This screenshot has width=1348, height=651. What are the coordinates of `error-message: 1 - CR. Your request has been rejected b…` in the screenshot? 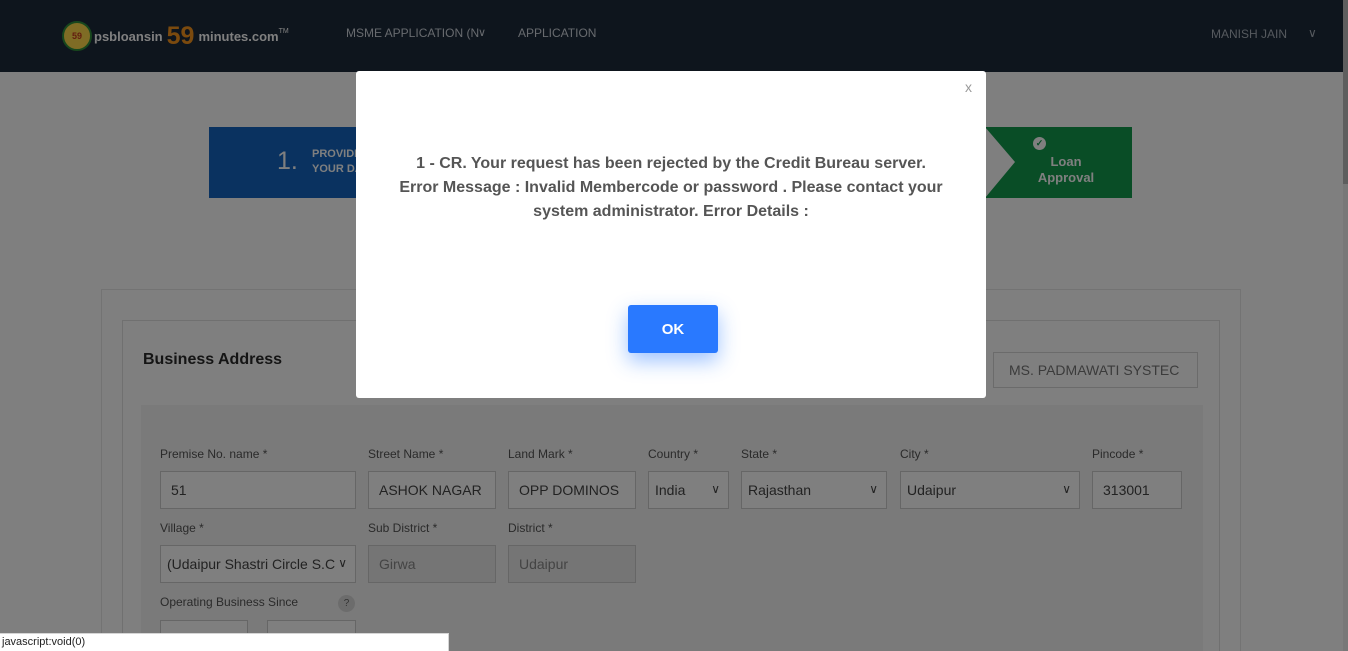 It's located at (671, 187).